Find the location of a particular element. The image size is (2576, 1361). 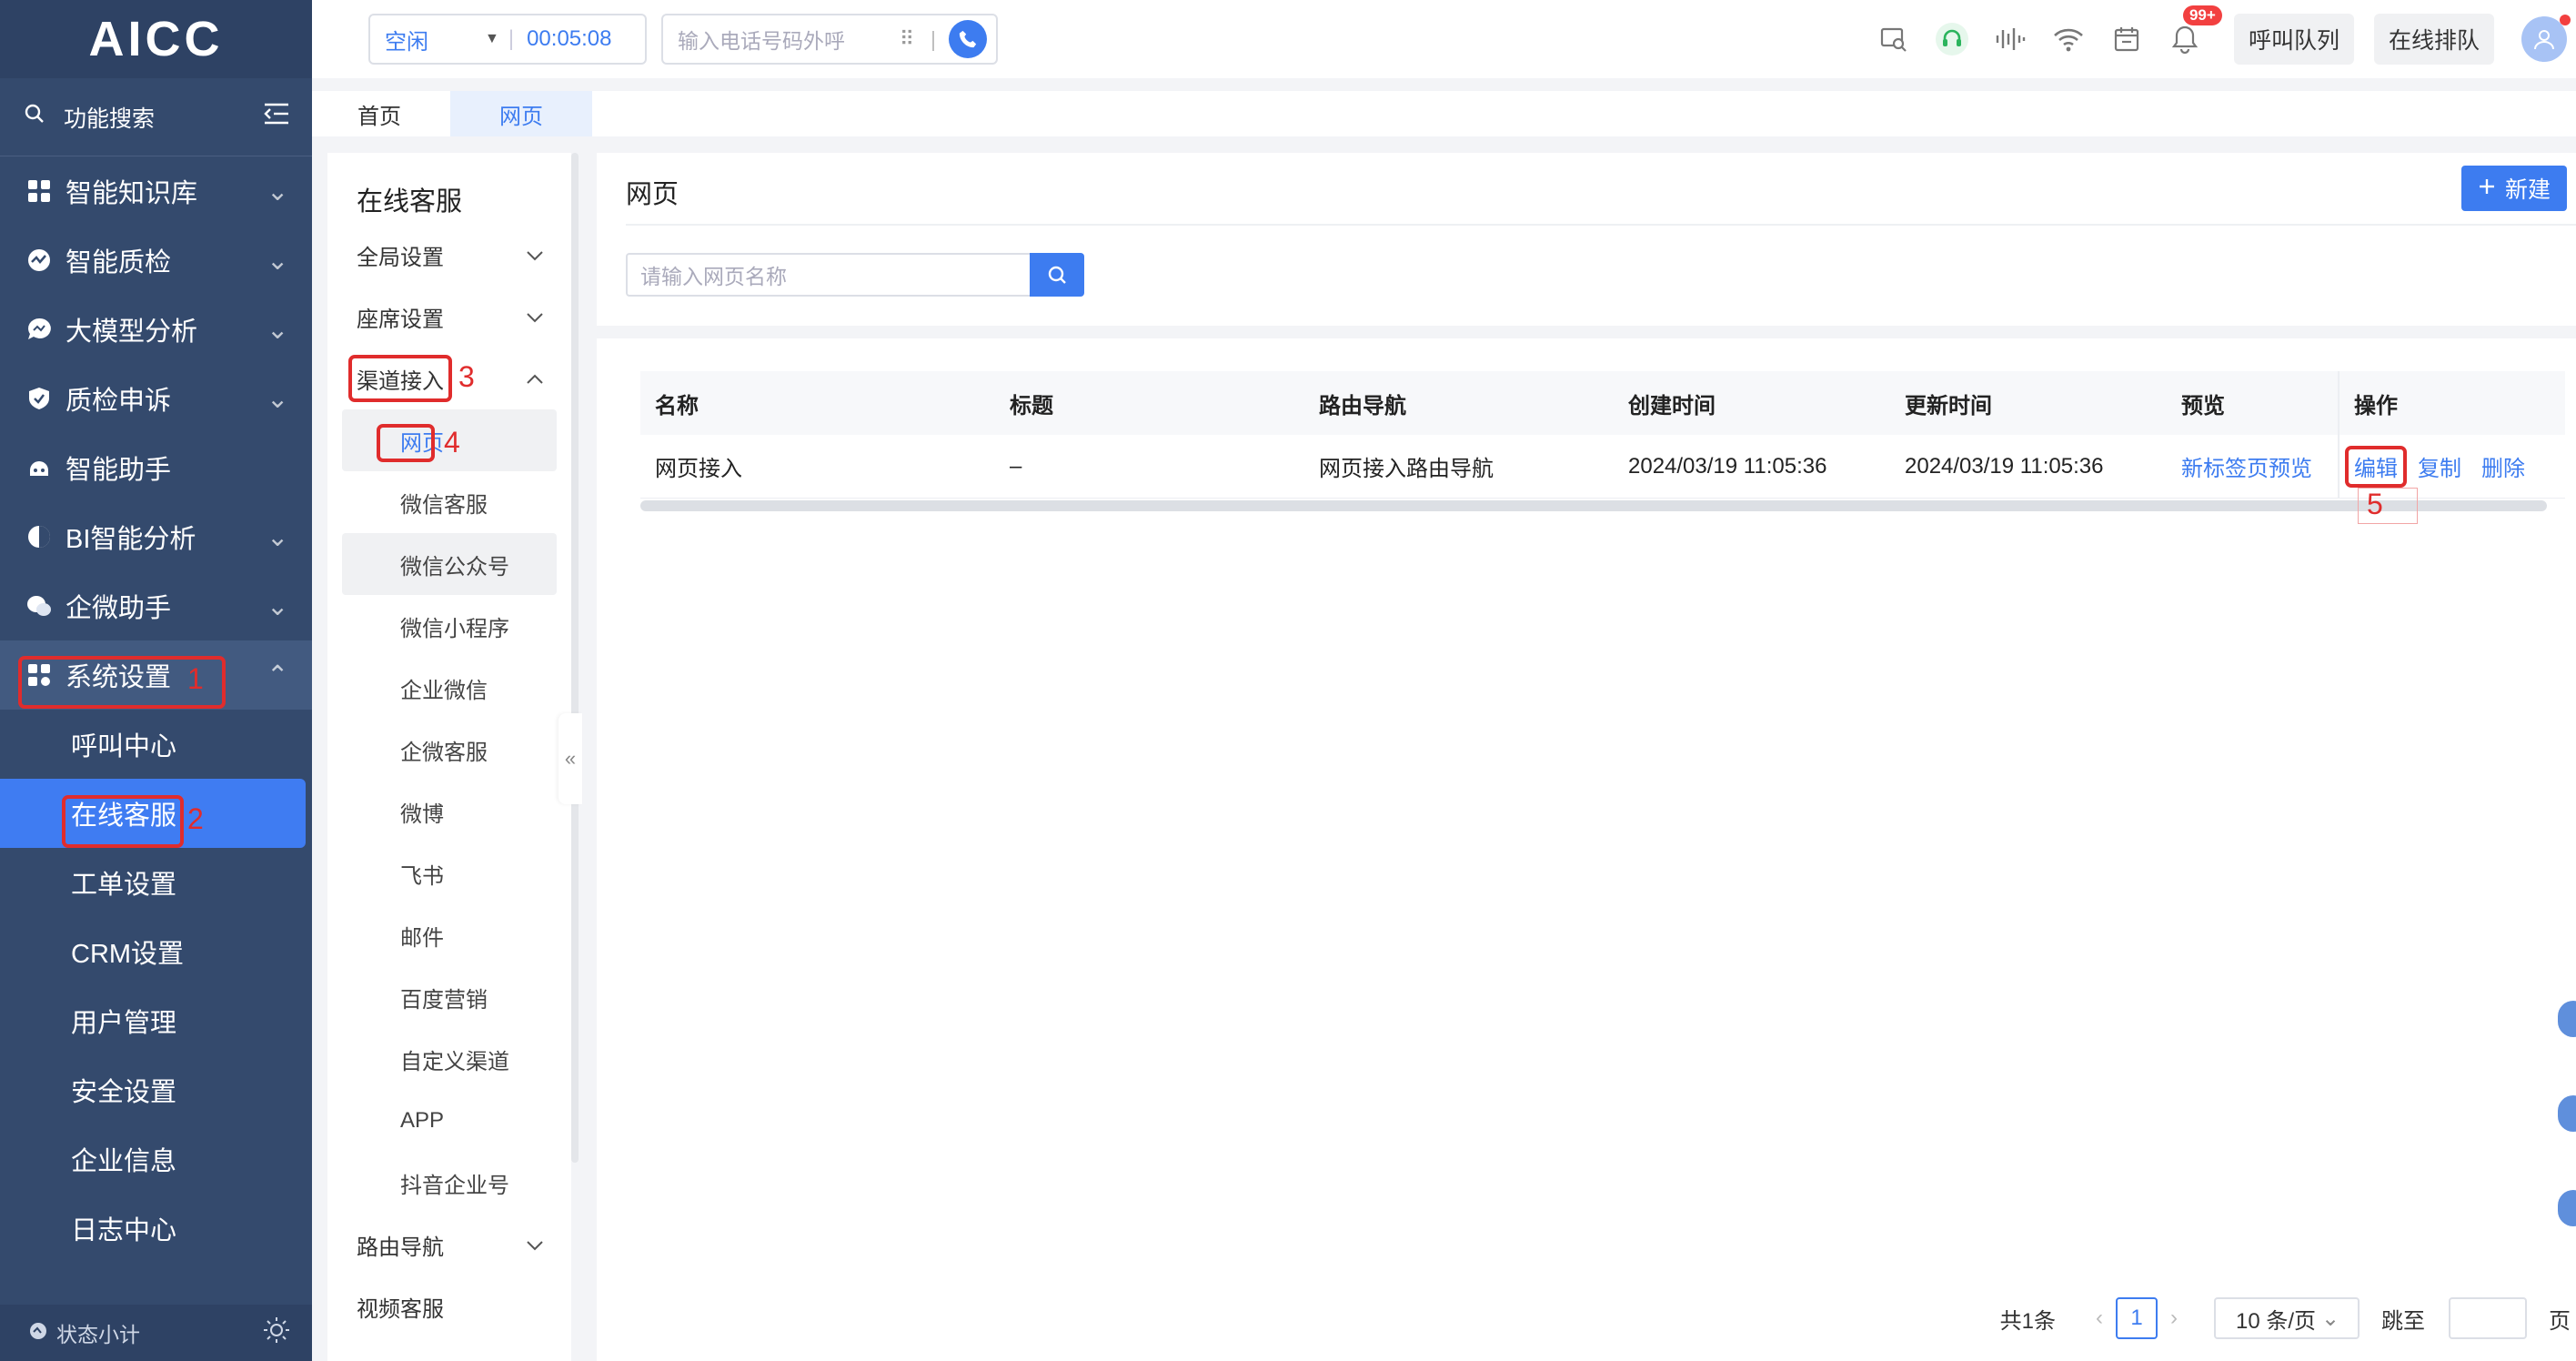

next-page-icon: › is located at coordinates (2174, 1318).